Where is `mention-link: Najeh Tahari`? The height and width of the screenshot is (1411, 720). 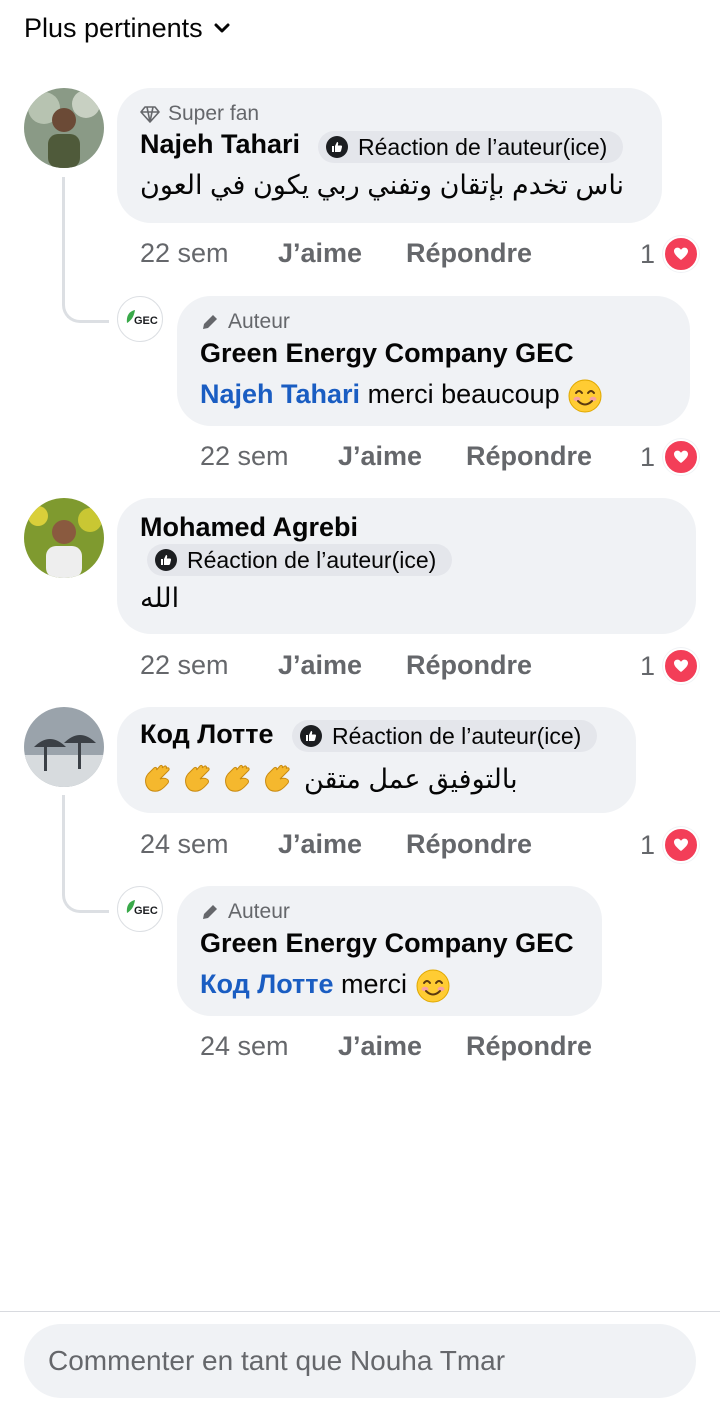
mention-link: Najeh Tahari is located at coordinates (280, 394).